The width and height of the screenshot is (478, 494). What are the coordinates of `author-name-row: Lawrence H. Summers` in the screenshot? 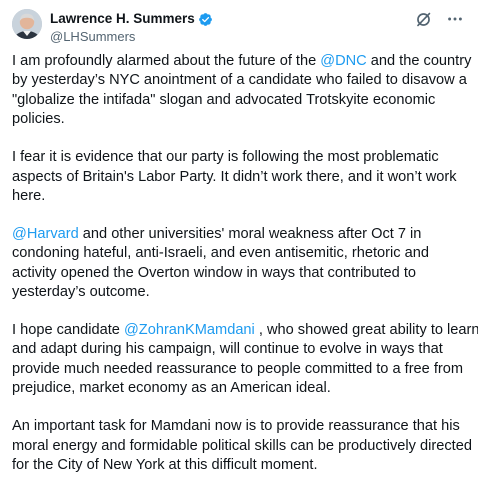 It's located at (131, 19).